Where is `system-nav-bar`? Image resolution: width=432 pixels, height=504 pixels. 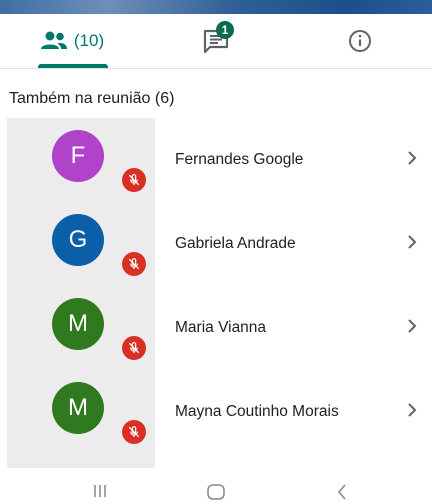
system-nav-bar is located at coordinates (216, 487).